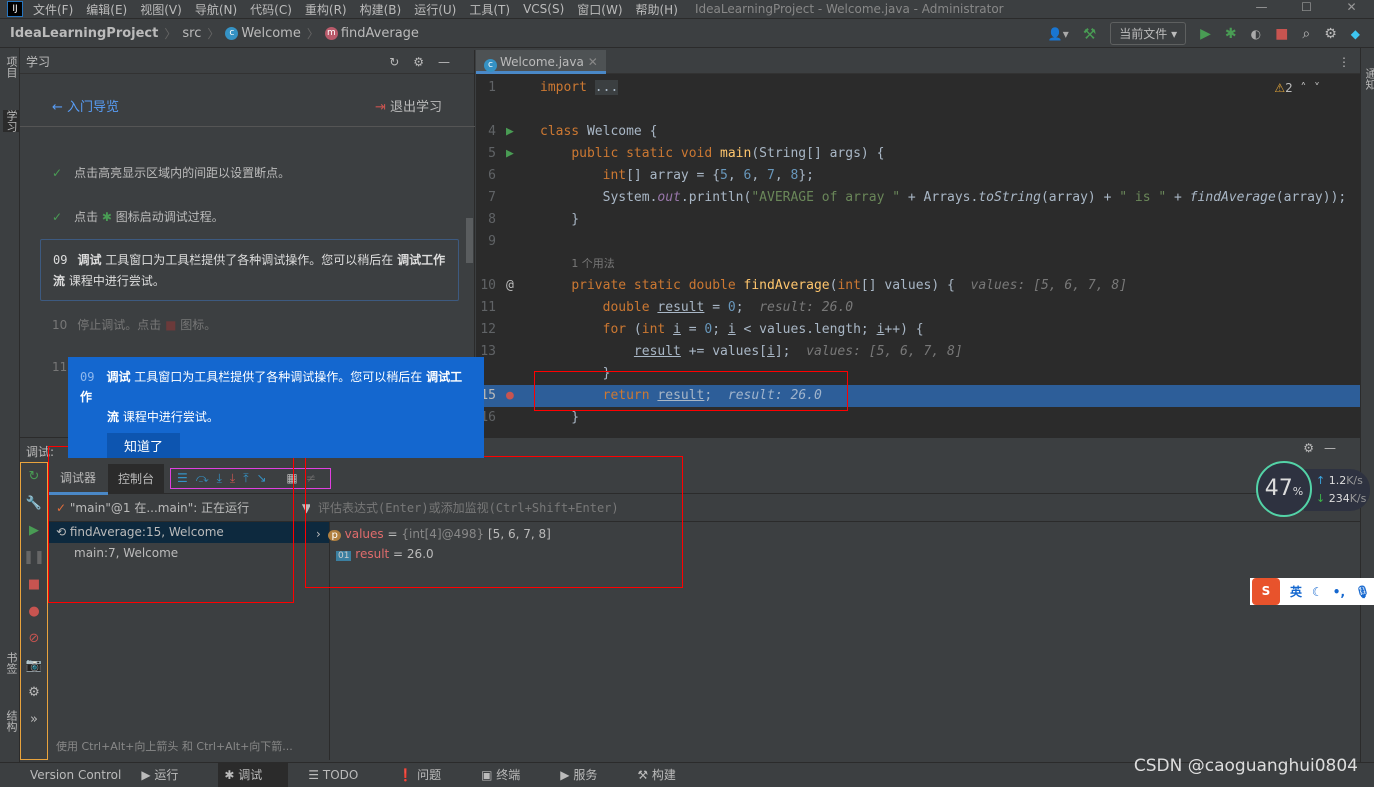 The width and height of the screenshot is (1374, 787). Describe the element at coordinates (11, 67) in the screenshot. I see `tool-project: 项目` at that location.